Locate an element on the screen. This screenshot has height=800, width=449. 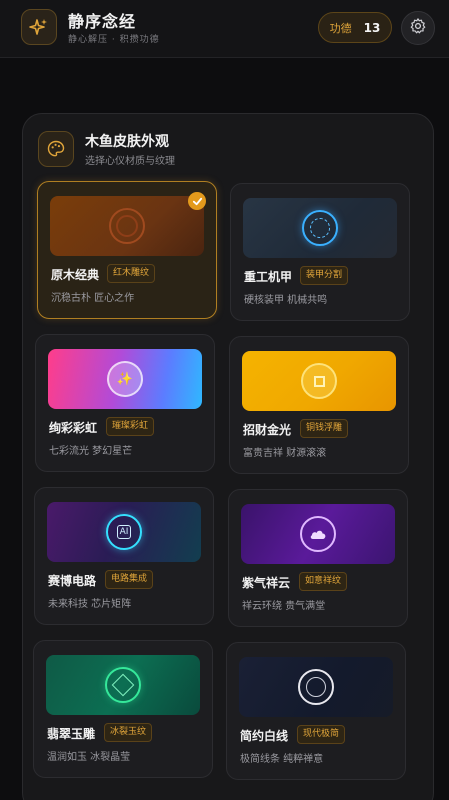
skin-desc: 极简线条 纯粹禅意 is located at coordinates (282, 759).